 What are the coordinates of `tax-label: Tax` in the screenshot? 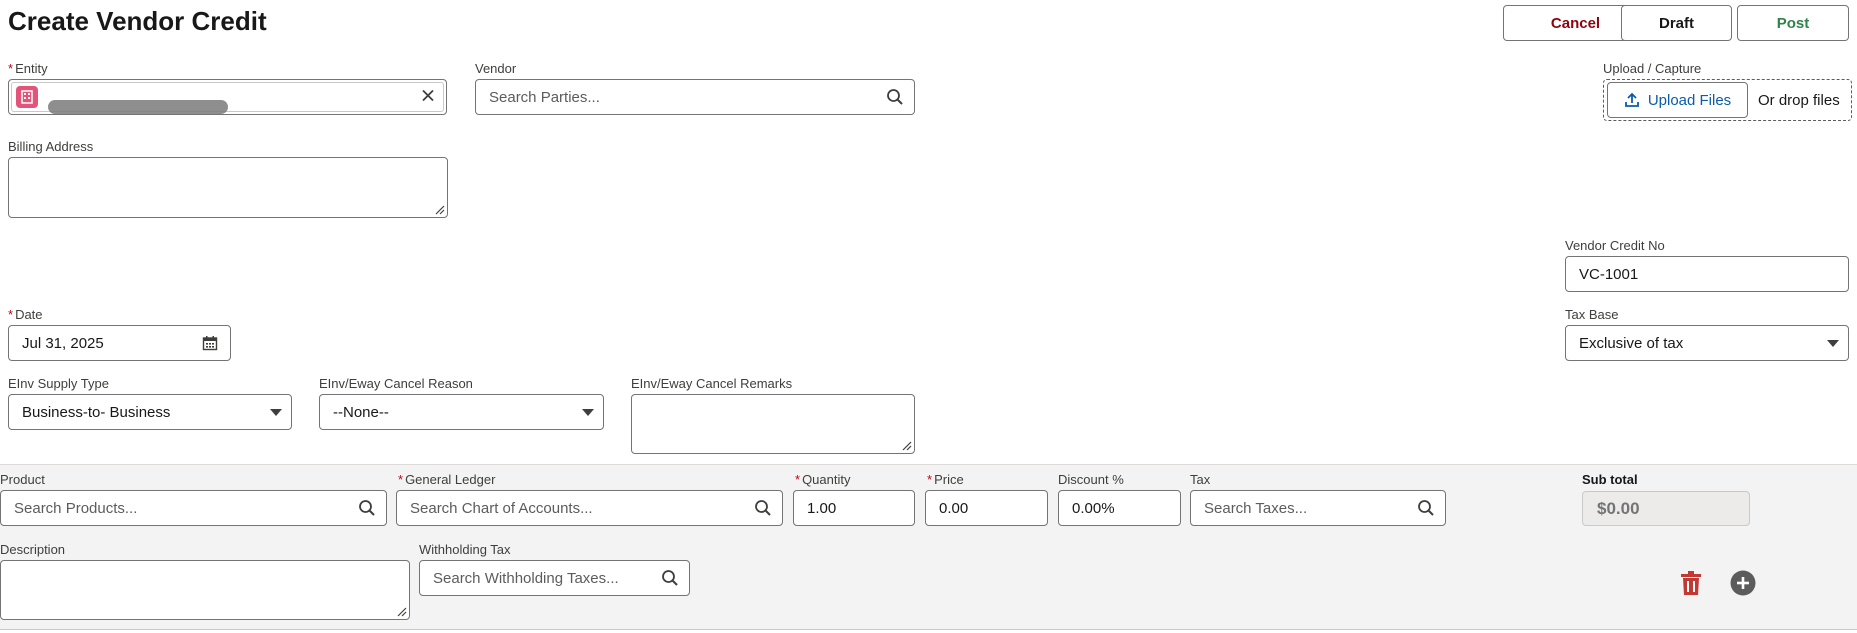 It's located at (1200, 479).